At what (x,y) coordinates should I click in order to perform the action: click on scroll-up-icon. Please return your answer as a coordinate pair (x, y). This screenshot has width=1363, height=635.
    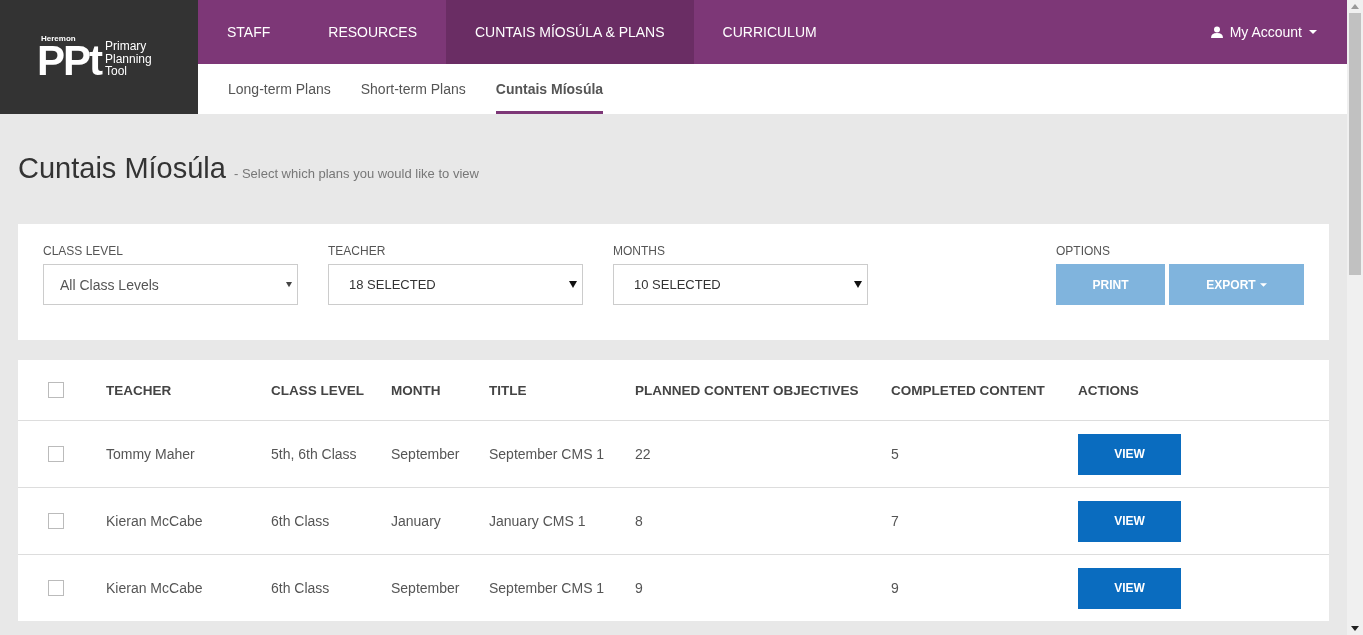
    Looking at the image, I should click on (1355, 6).